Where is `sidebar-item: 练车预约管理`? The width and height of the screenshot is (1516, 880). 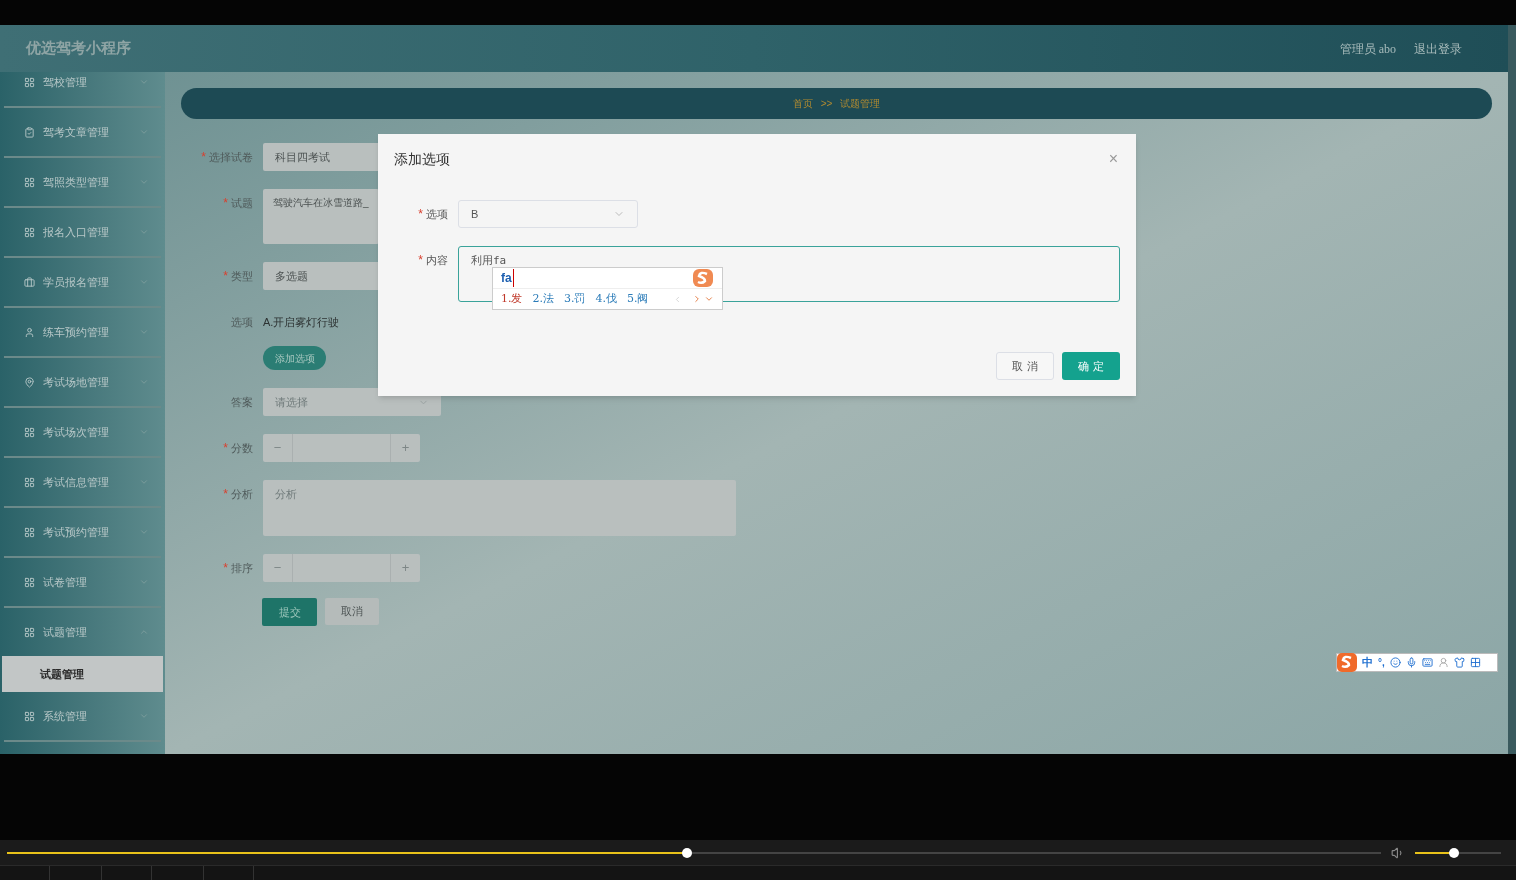 sidebar-item: 练车预约管理 is located at coordinates (82, 333).